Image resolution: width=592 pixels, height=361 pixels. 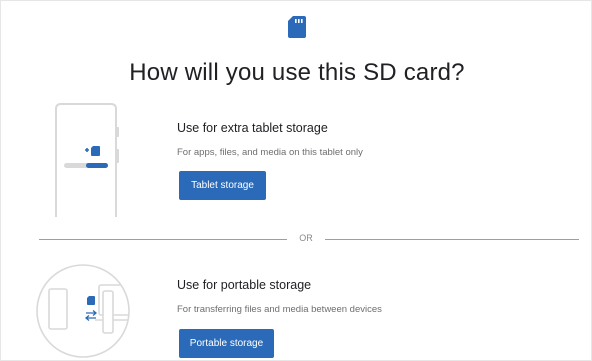 I want to click on portable-storage-title: Use for portable storage, so click(x=244, y=285).